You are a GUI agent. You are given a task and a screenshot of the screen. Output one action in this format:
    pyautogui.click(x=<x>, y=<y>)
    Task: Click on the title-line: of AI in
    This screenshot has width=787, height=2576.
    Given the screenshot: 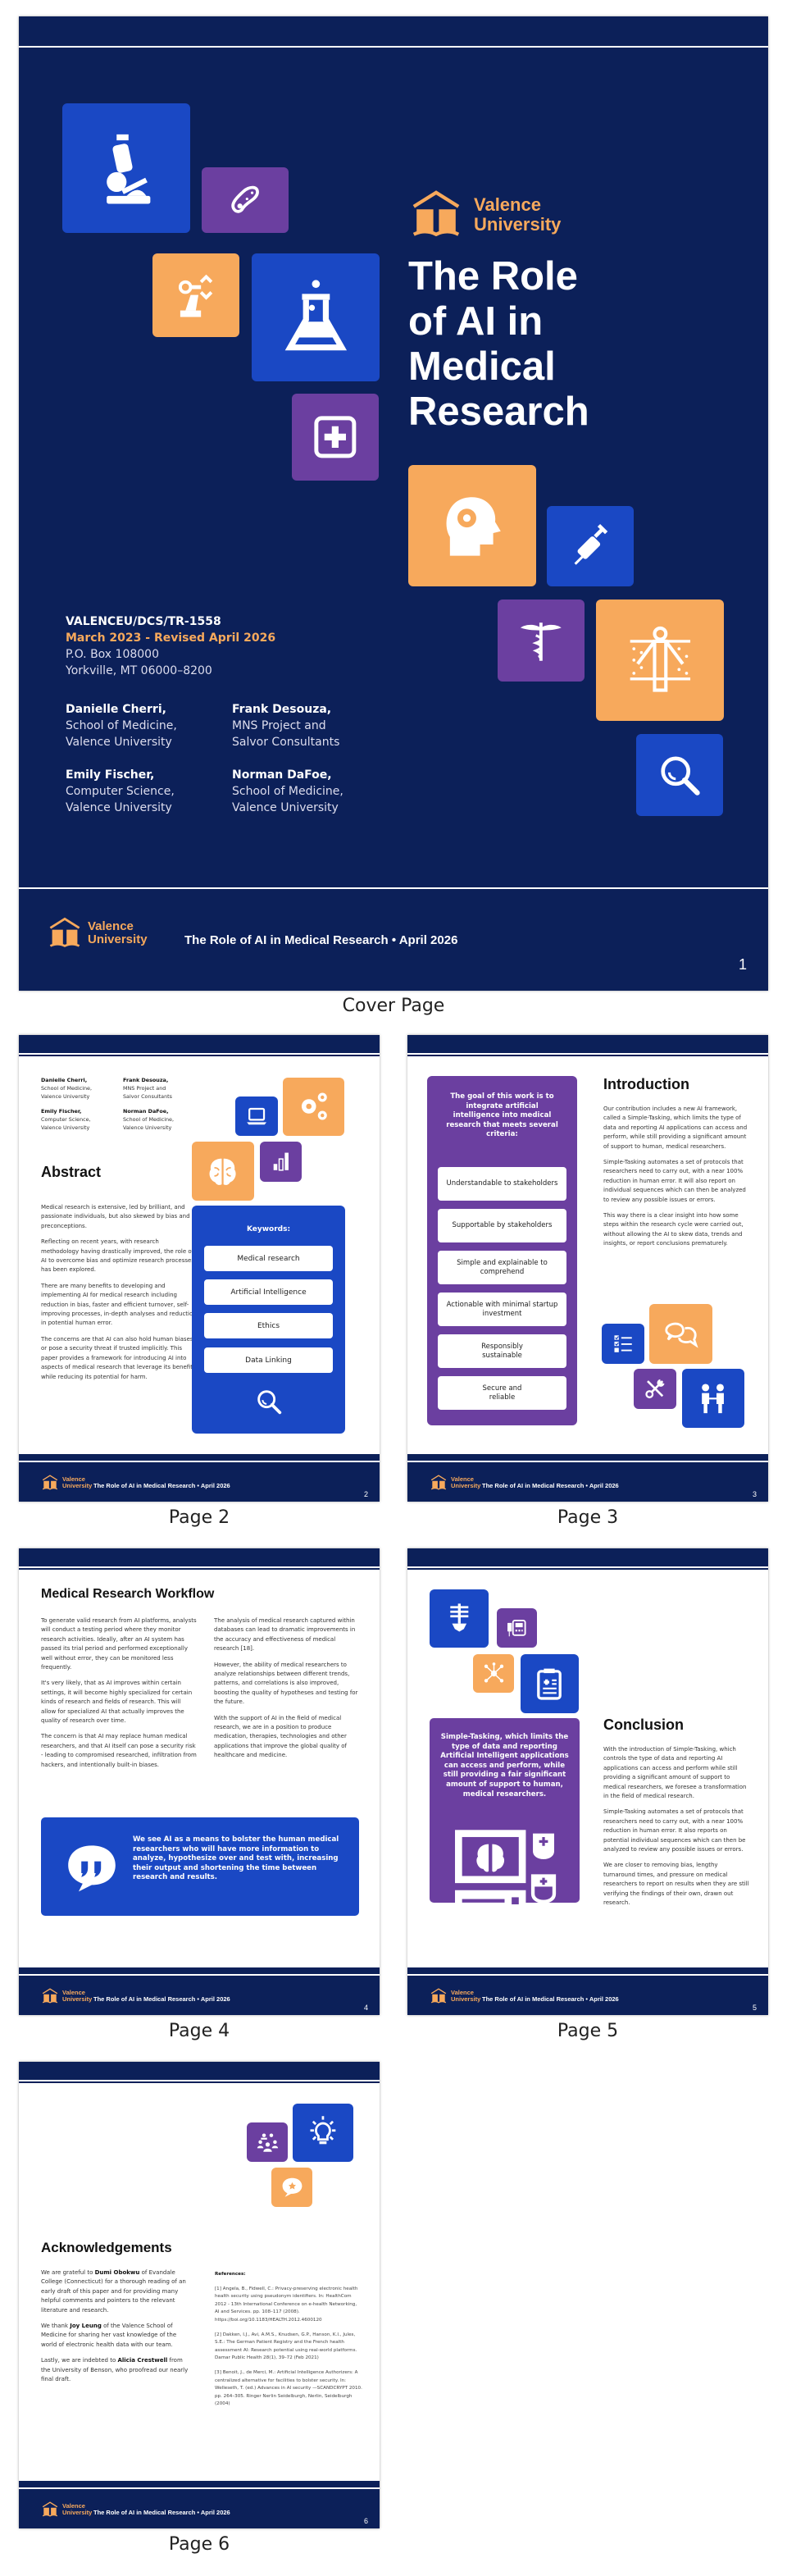 What is the action you would take?
    pyautogui.click(x=476, y=321)
    